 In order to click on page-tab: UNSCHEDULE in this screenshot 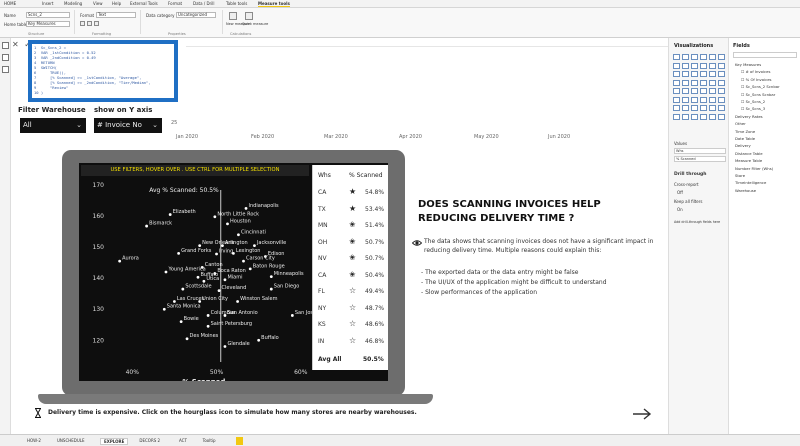, I will do `click(71, 441)`.